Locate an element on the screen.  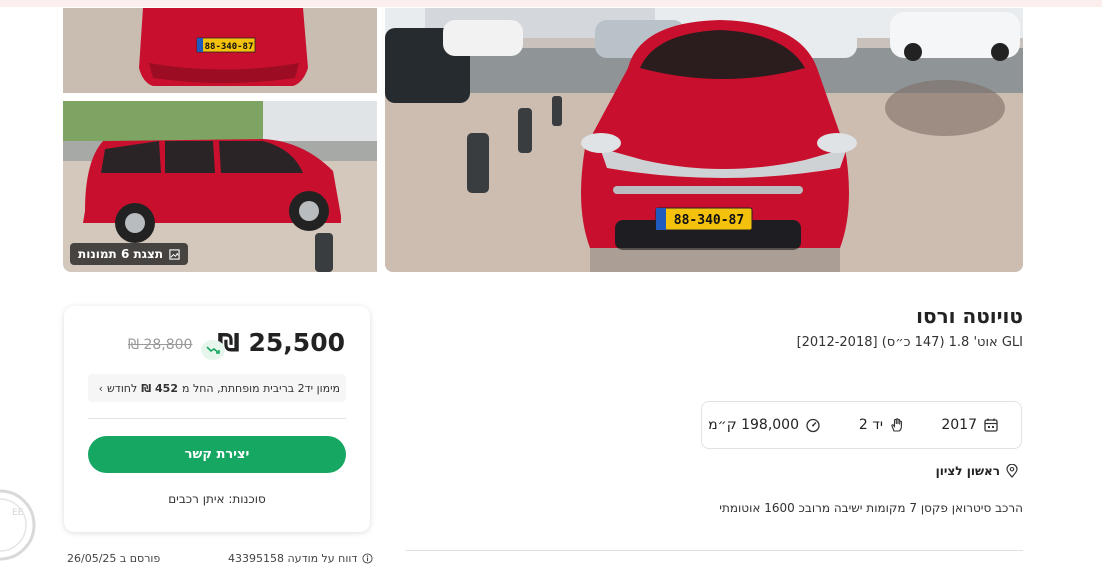
svg-text: EE is located at coordinates (18, 513).